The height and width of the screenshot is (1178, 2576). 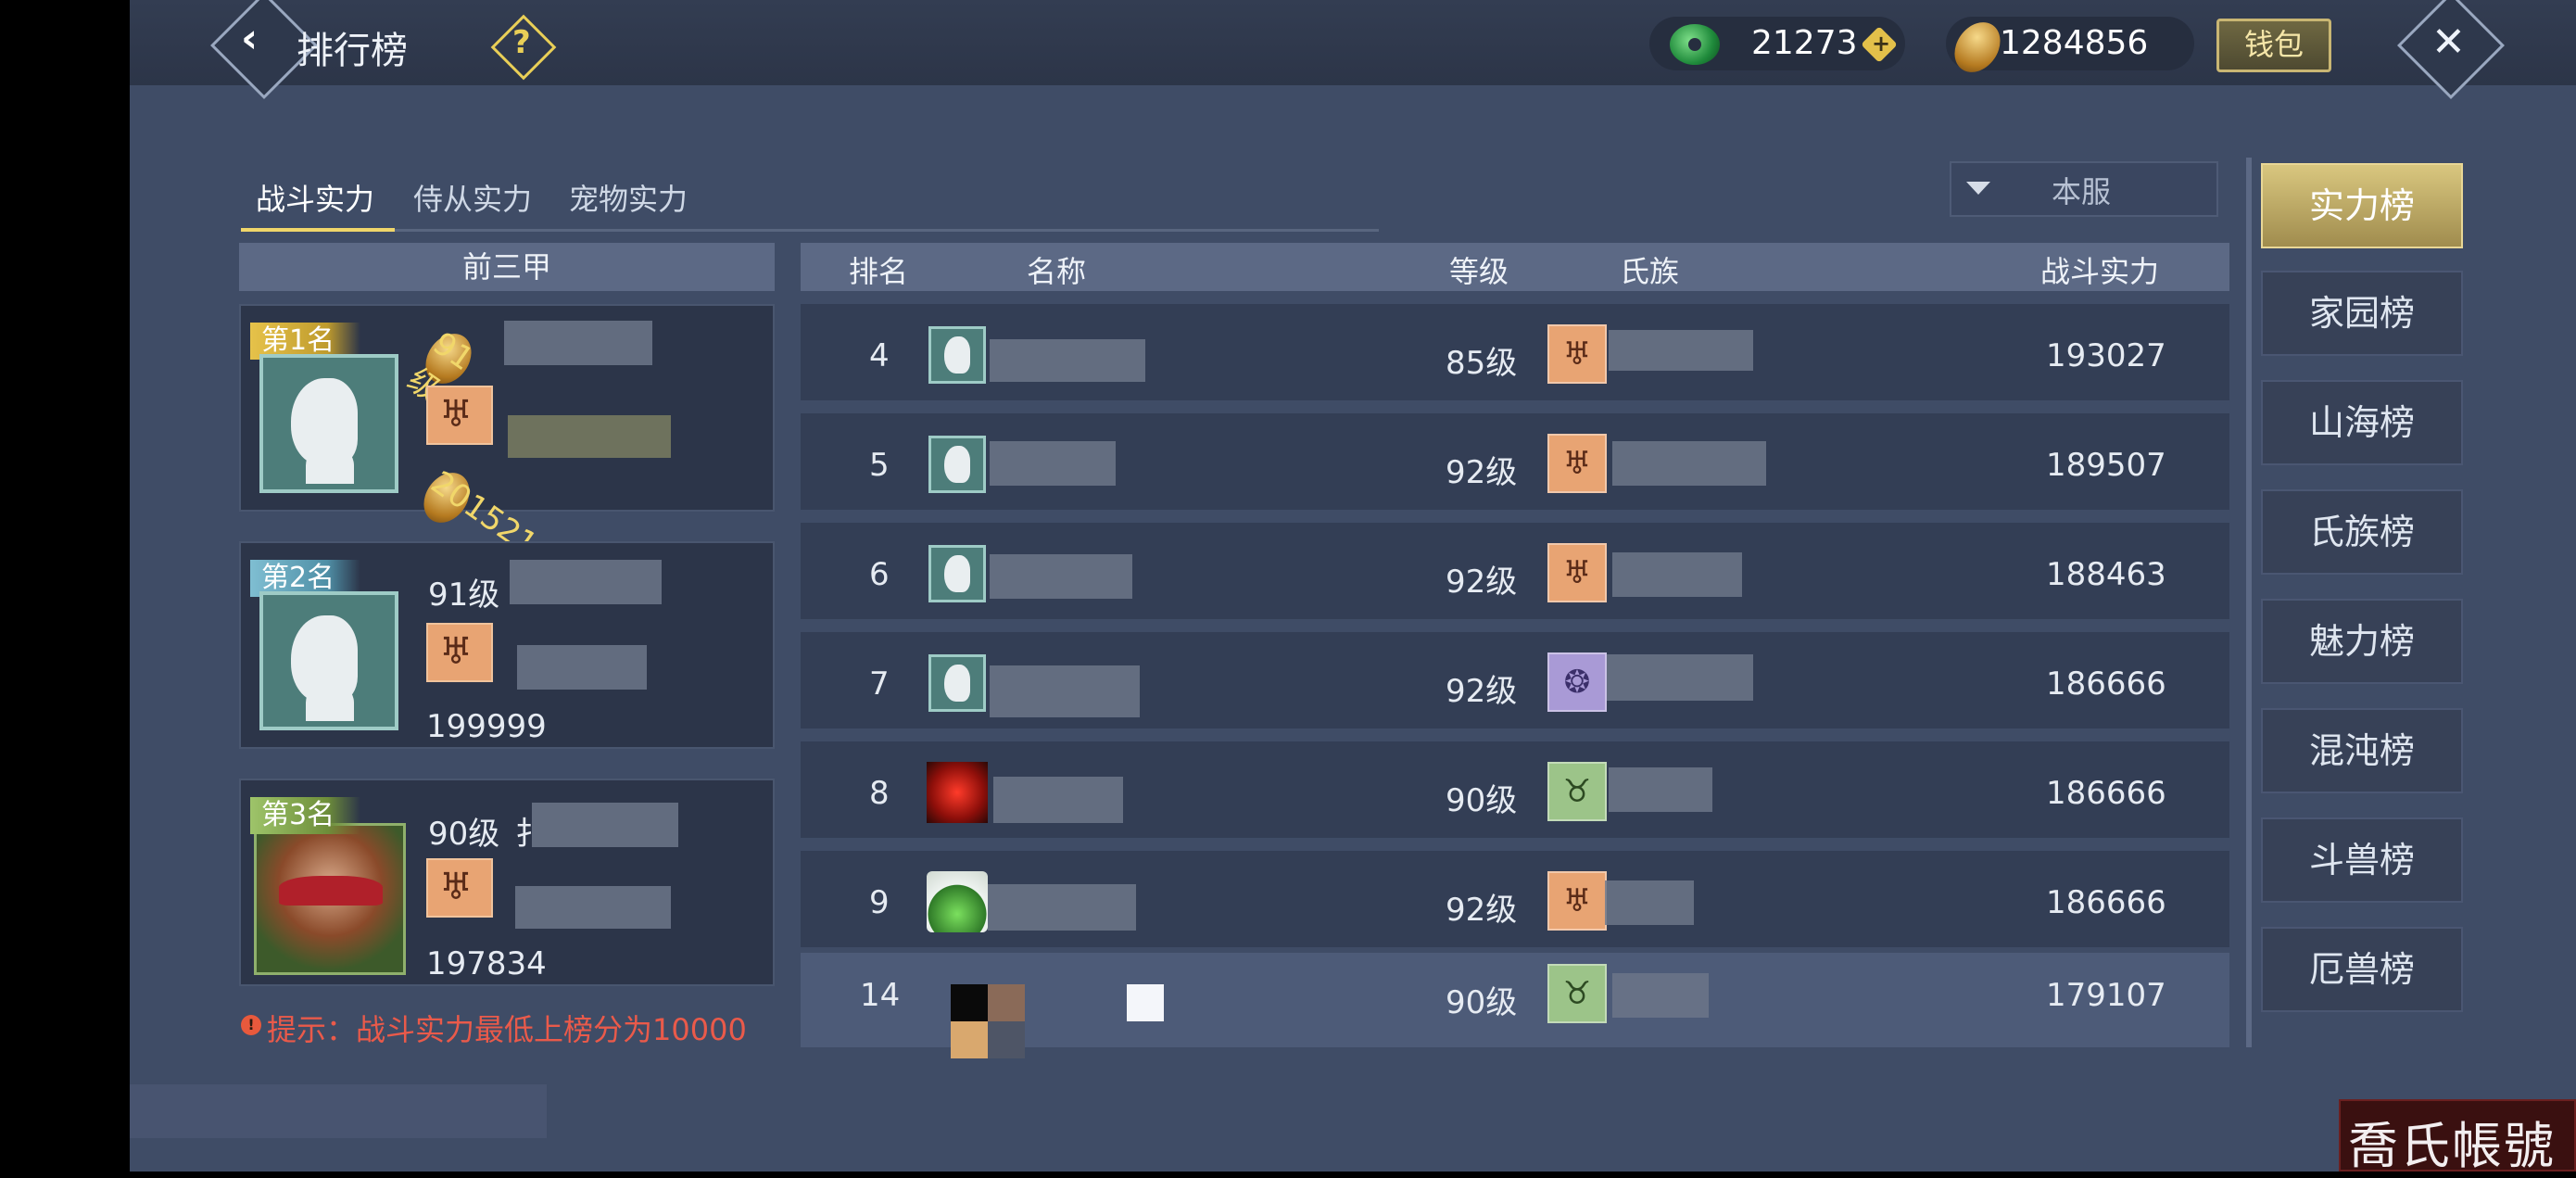 I want to click on hero-mask-icon, so click(x=331, y=891).